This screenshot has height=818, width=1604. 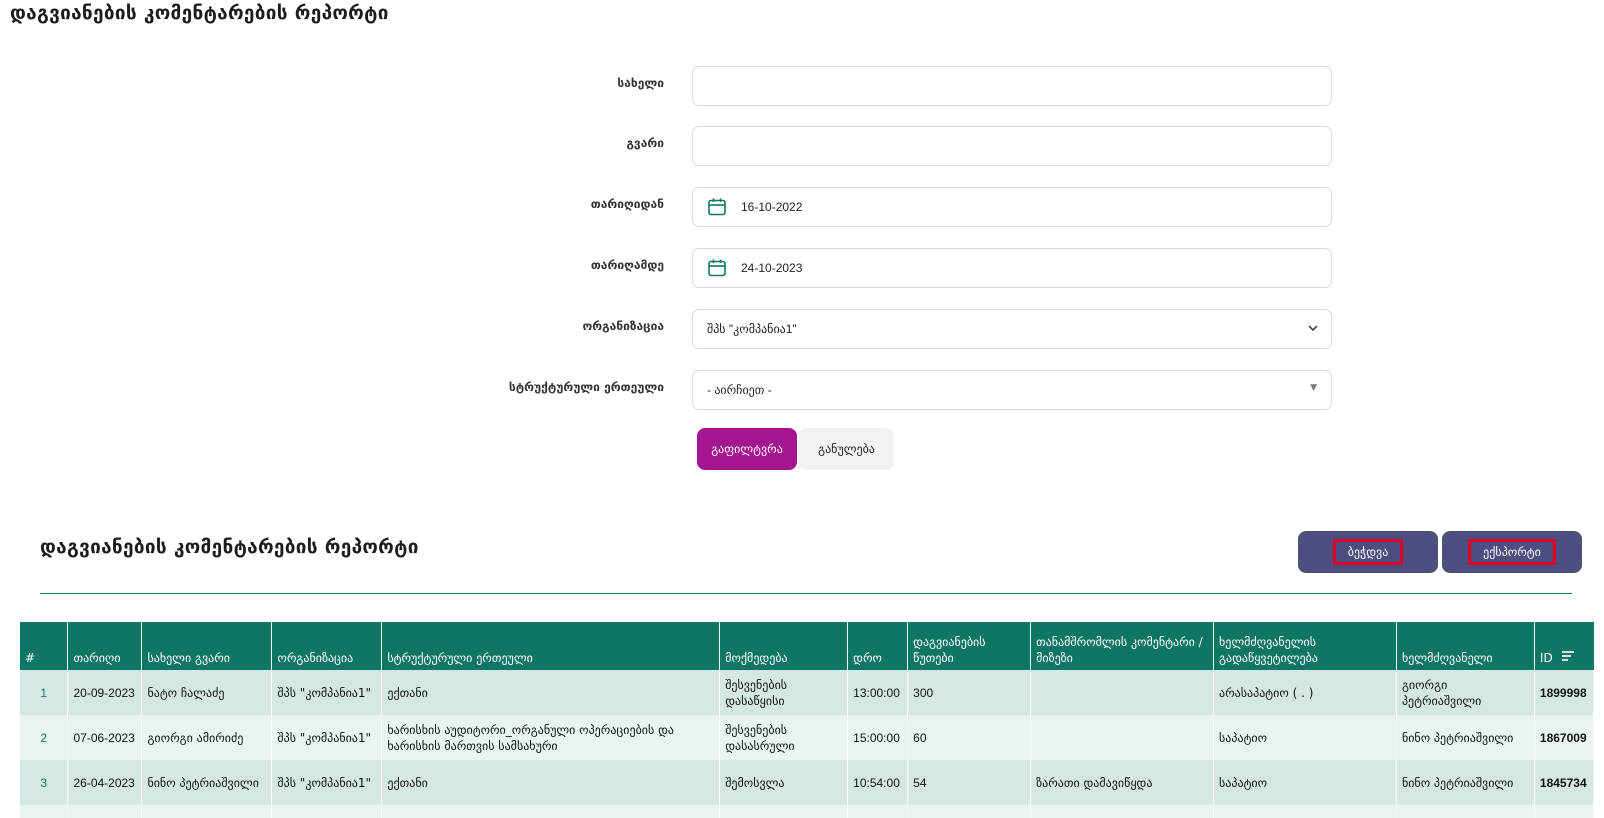 I want to click on cell-name, so click(x=207, y=811).